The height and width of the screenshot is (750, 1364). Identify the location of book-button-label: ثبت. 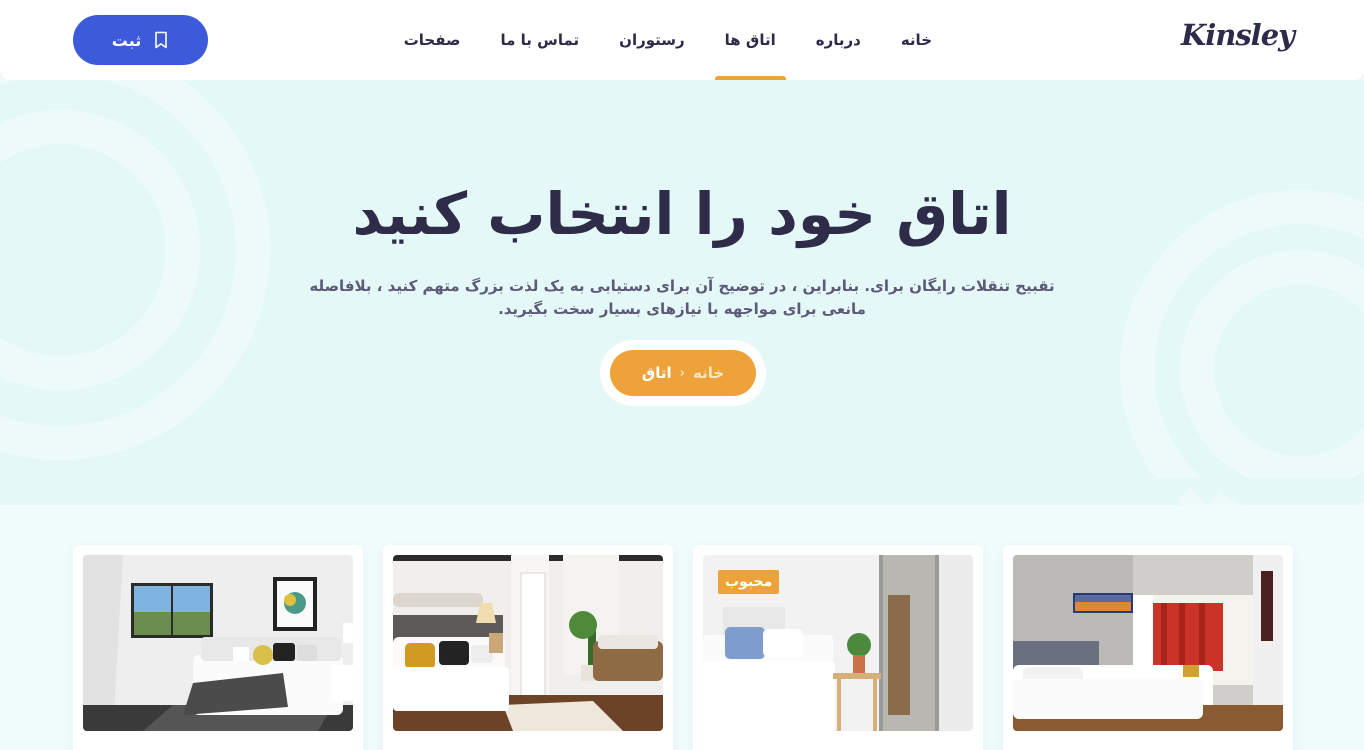
(126, 40).